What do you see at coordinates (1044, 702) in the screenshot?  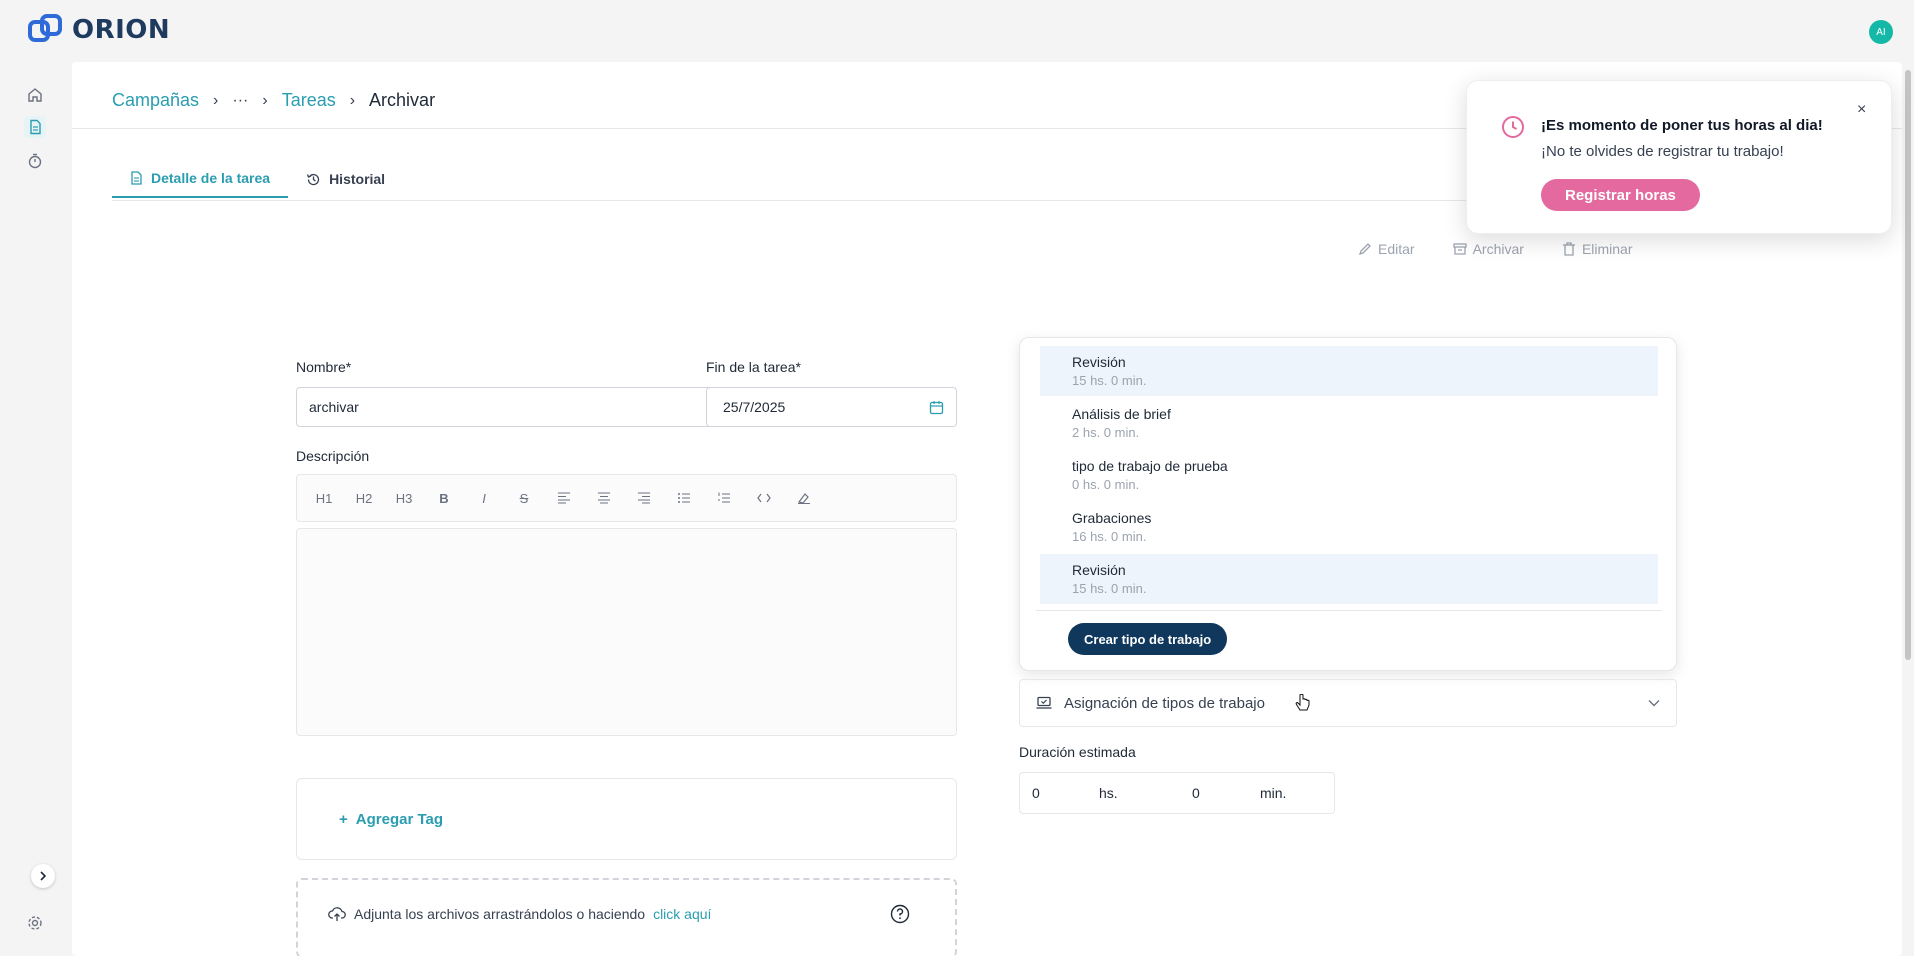 I see `laptop-check-icon` at bounding box center [1044, 702].